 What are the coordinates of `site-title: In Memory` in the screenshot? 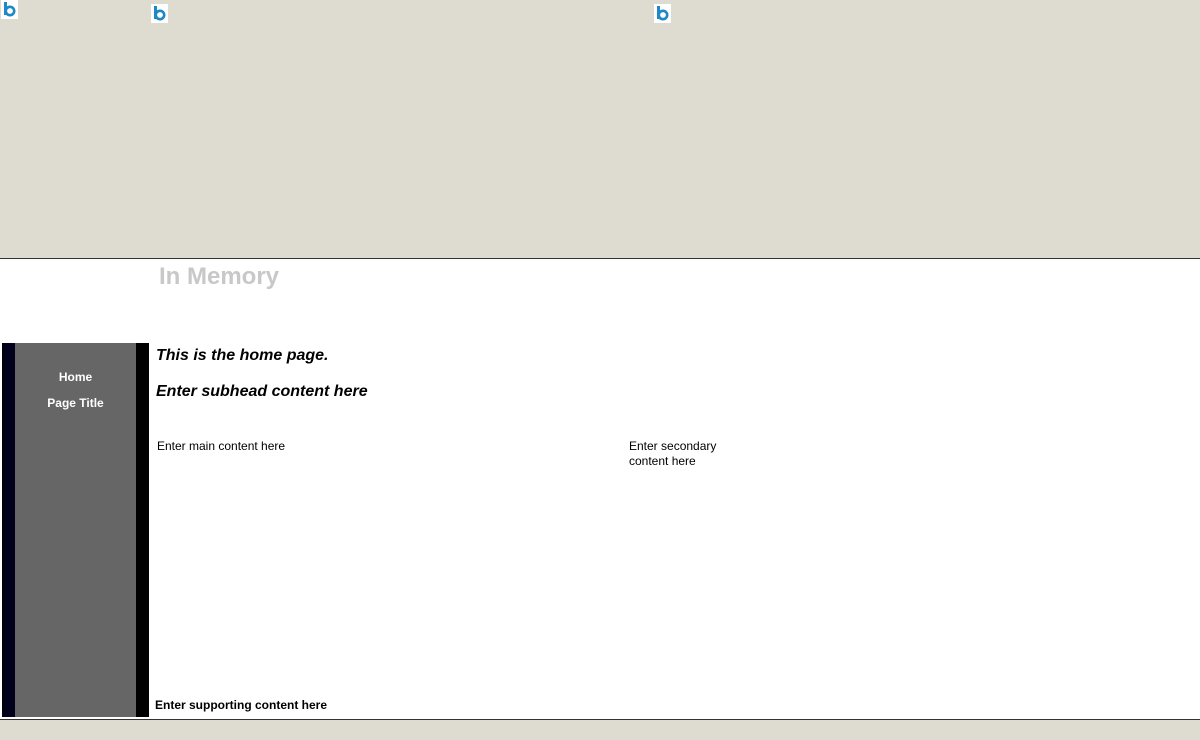 It's located at (219, 276).